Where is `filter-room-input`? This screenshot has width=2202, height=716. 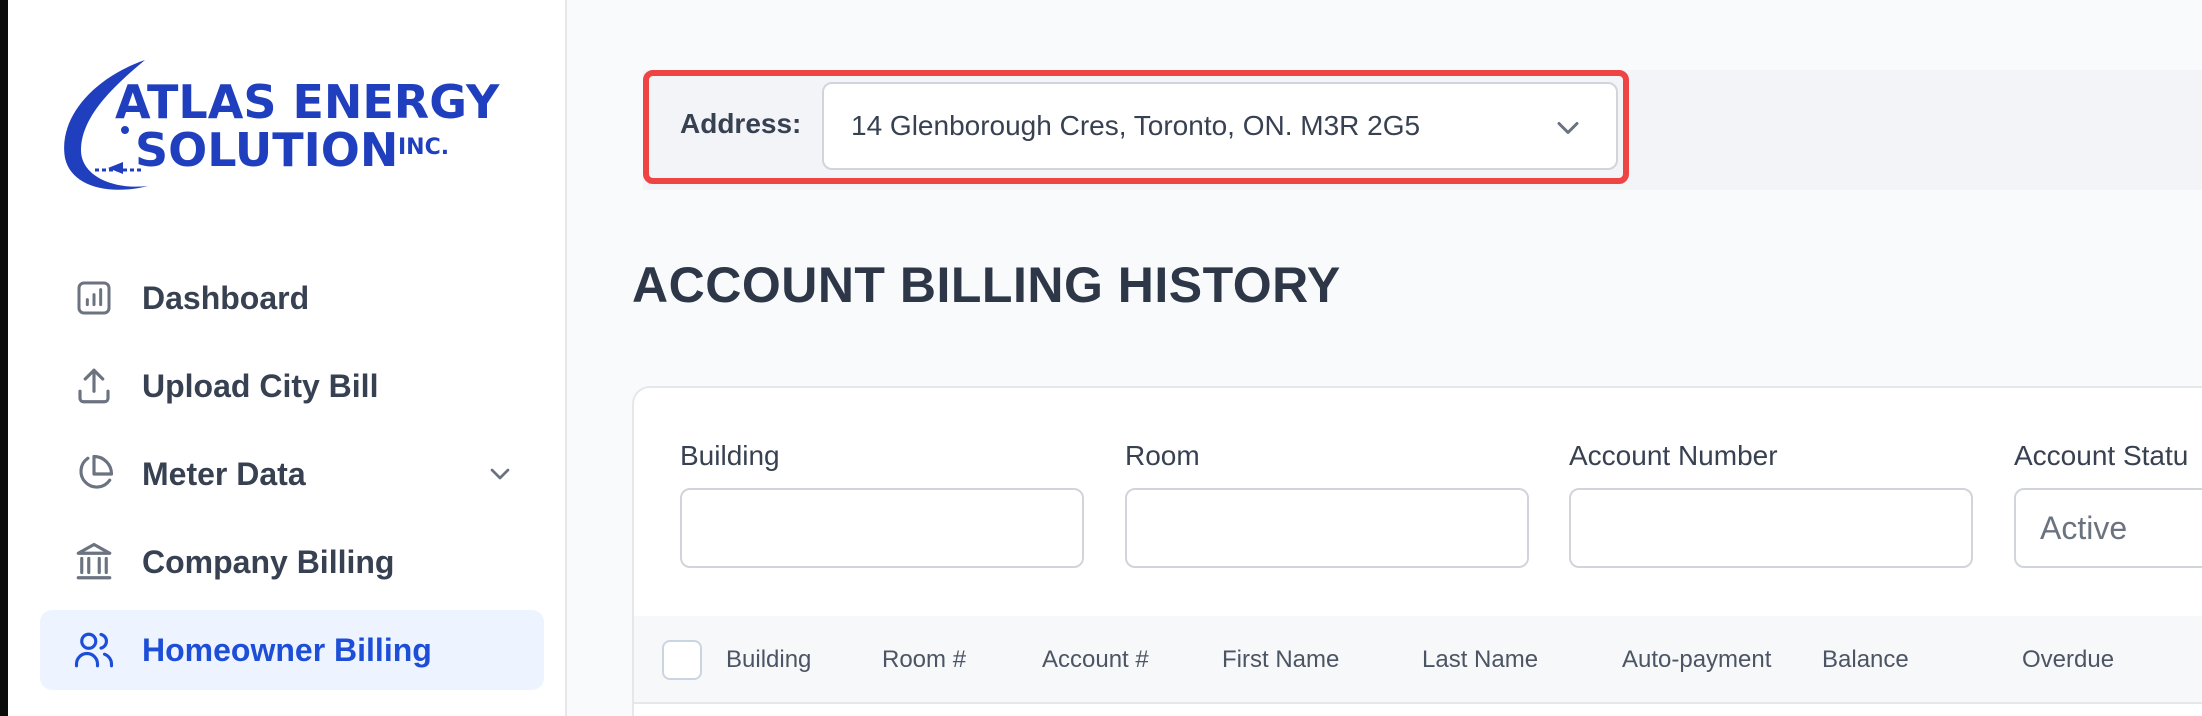
filter-room-input is located at coordinates (1327, 528).